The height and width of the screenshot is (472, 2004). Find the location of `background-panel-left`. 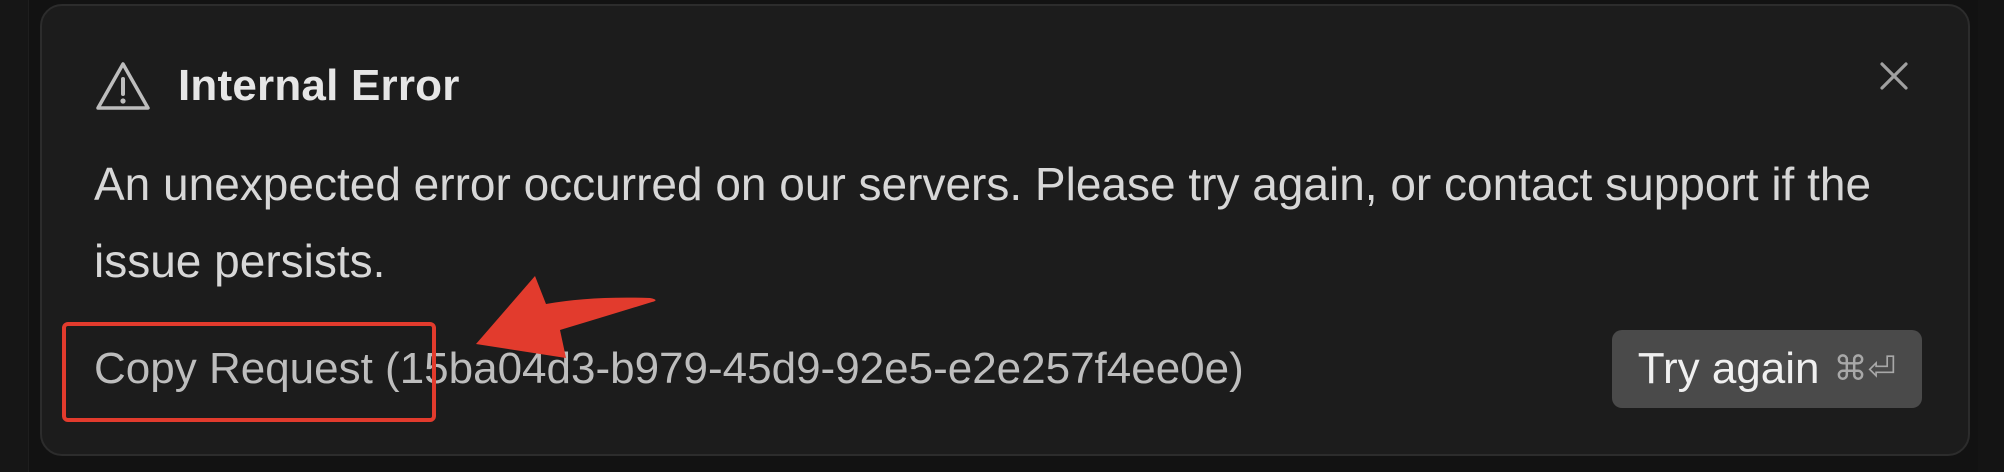

background-panel-left is located at coordinates (14, 236).